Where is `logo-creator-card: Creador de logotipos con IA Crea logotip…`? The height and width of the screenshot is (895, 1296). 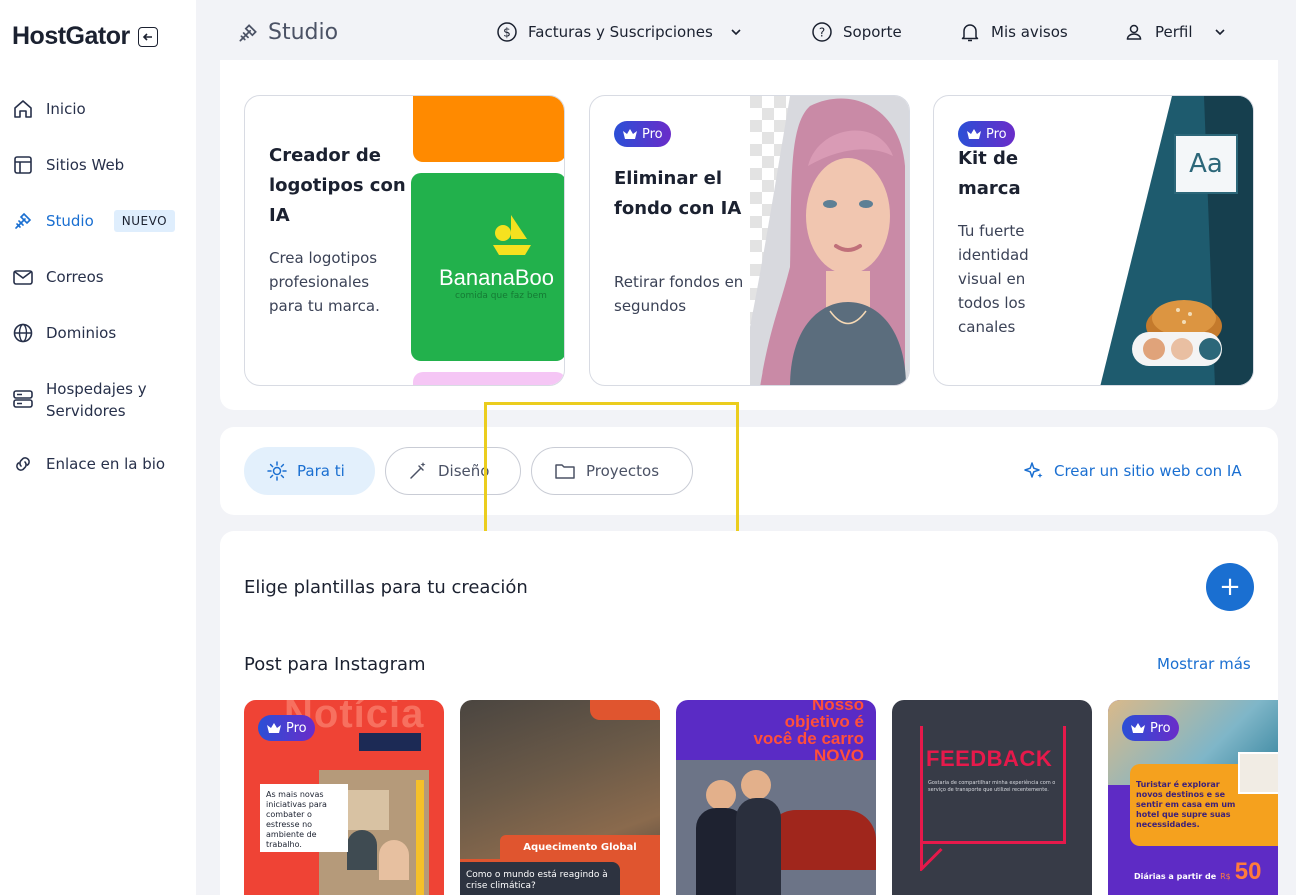 logo-creator-card: Creador de logotipos con IA Crea logotip… is located at coordinates (404, 240).